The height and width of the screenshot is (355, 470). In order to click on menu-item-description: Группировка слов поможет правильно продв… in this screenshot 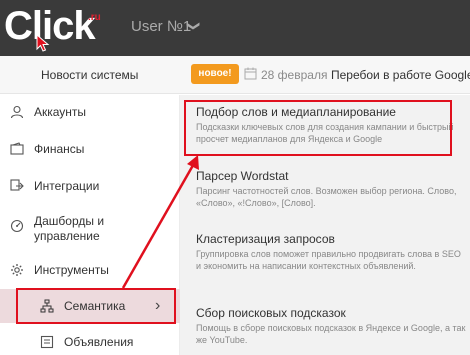, I will do `click(328, 260)`.